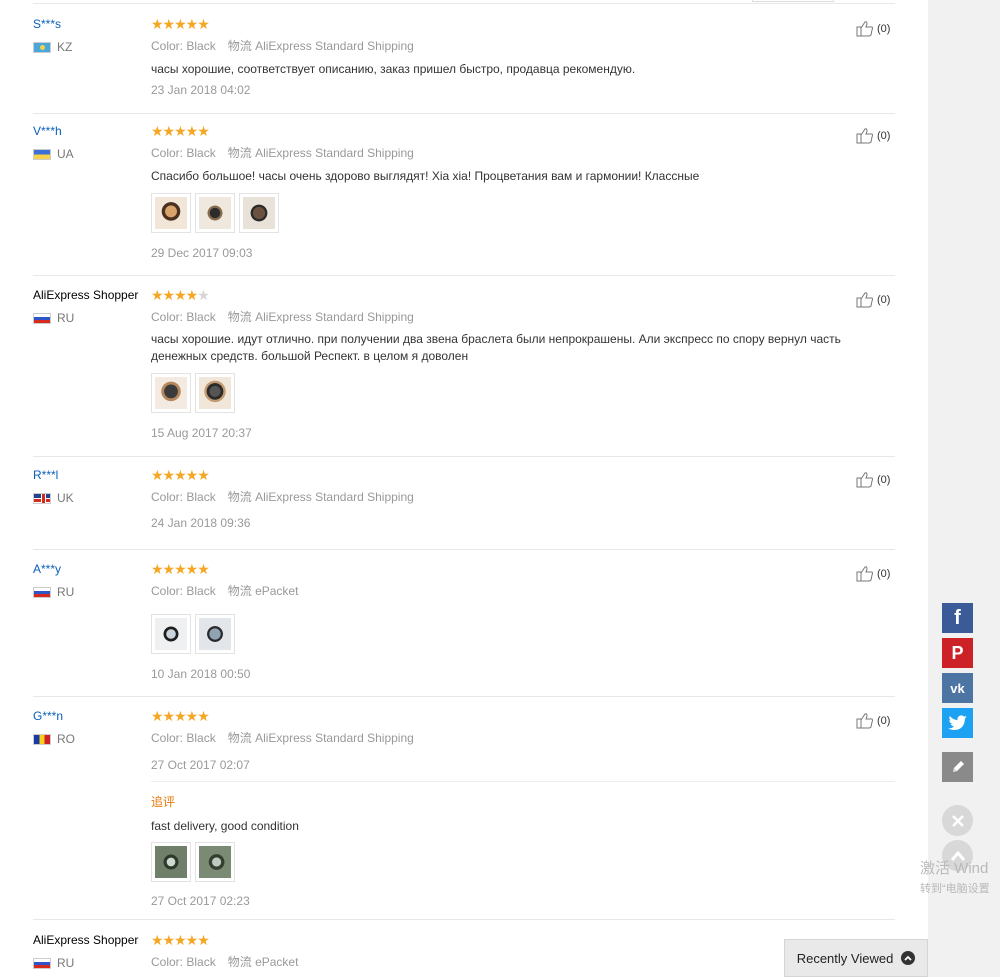 The image size is (1000, 977). What do you see at coordinates (201, 433) in the screenshot?
I see `review-date: 15 Aug 2017 20:37` at bounding box center [201, 433].